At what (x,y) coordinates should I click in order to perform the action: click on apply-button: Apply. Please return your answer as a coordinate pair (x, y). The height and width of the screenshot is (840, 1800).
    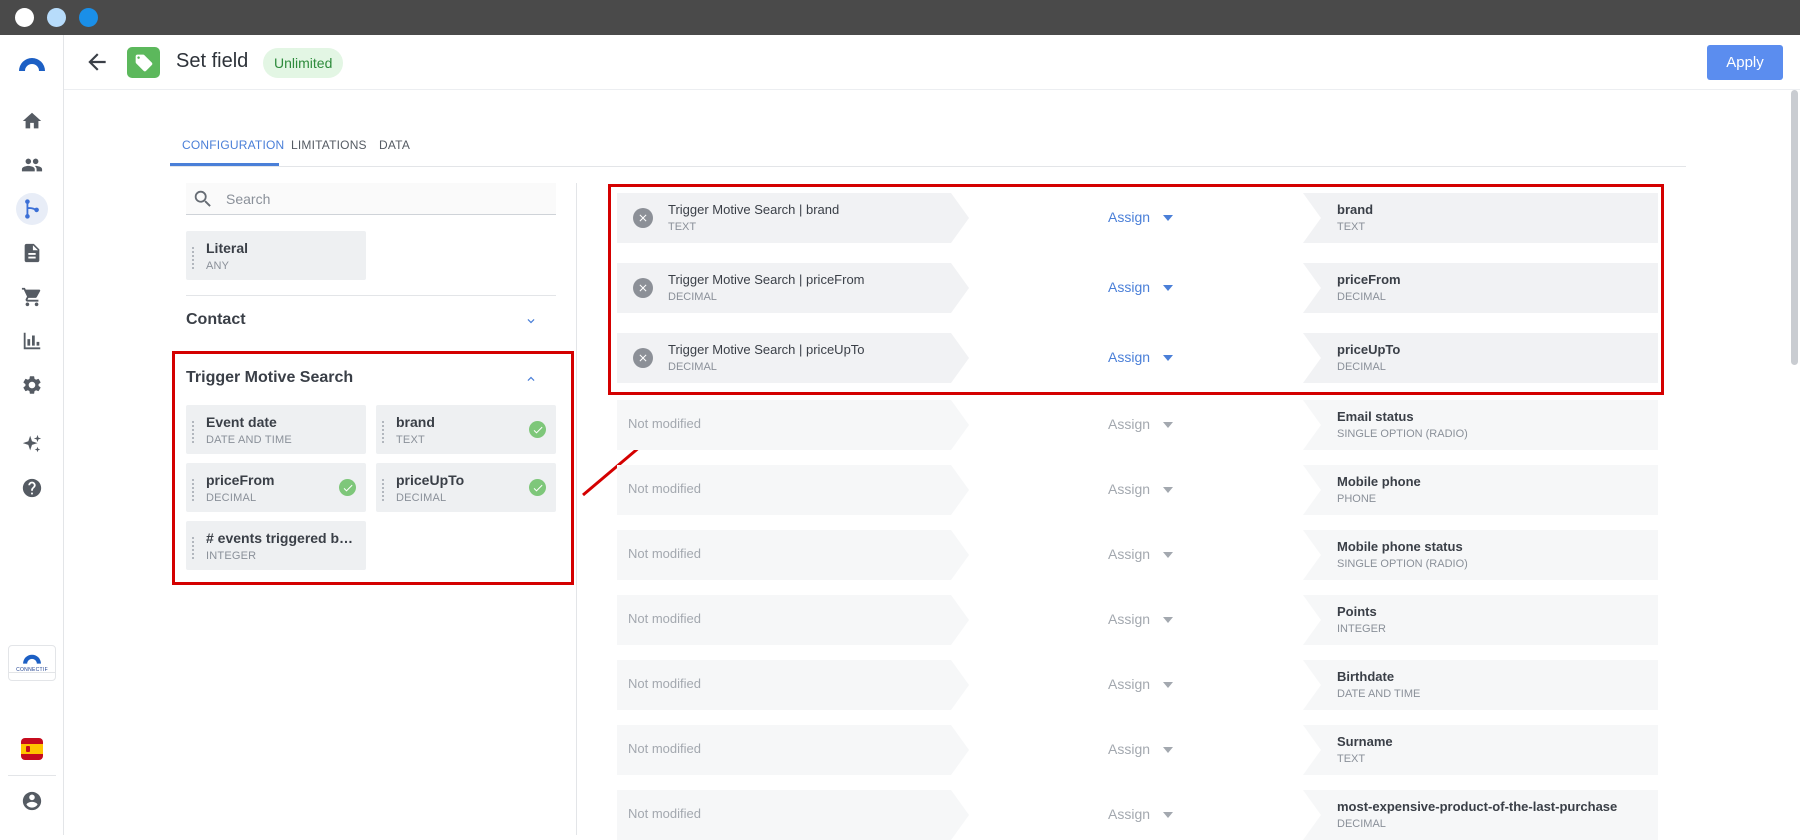
    Looking at the image, I should click on (1745, 62).